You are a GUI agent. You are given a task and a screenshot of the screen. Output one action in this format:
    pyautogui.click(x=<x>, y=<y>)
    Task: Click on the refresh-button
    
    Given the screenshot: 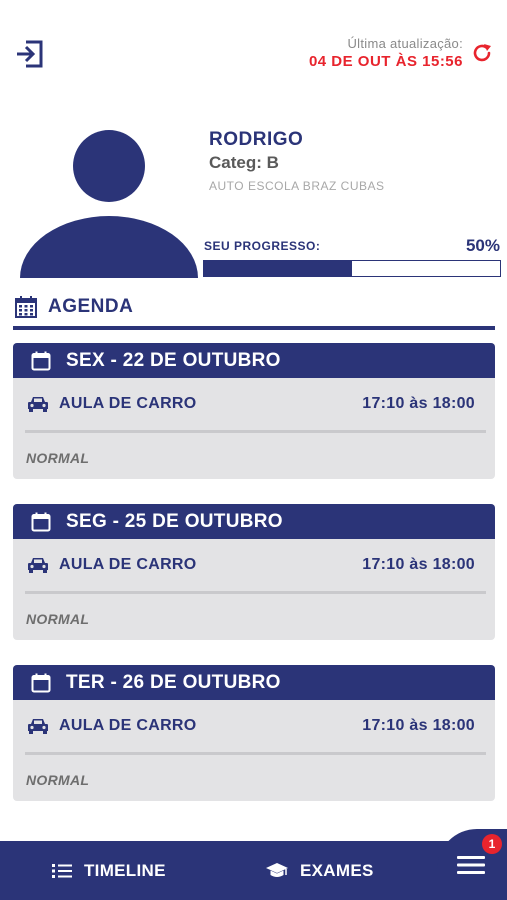 What is the action you would take?
    pyautogui.click(x=482, y=53)
    